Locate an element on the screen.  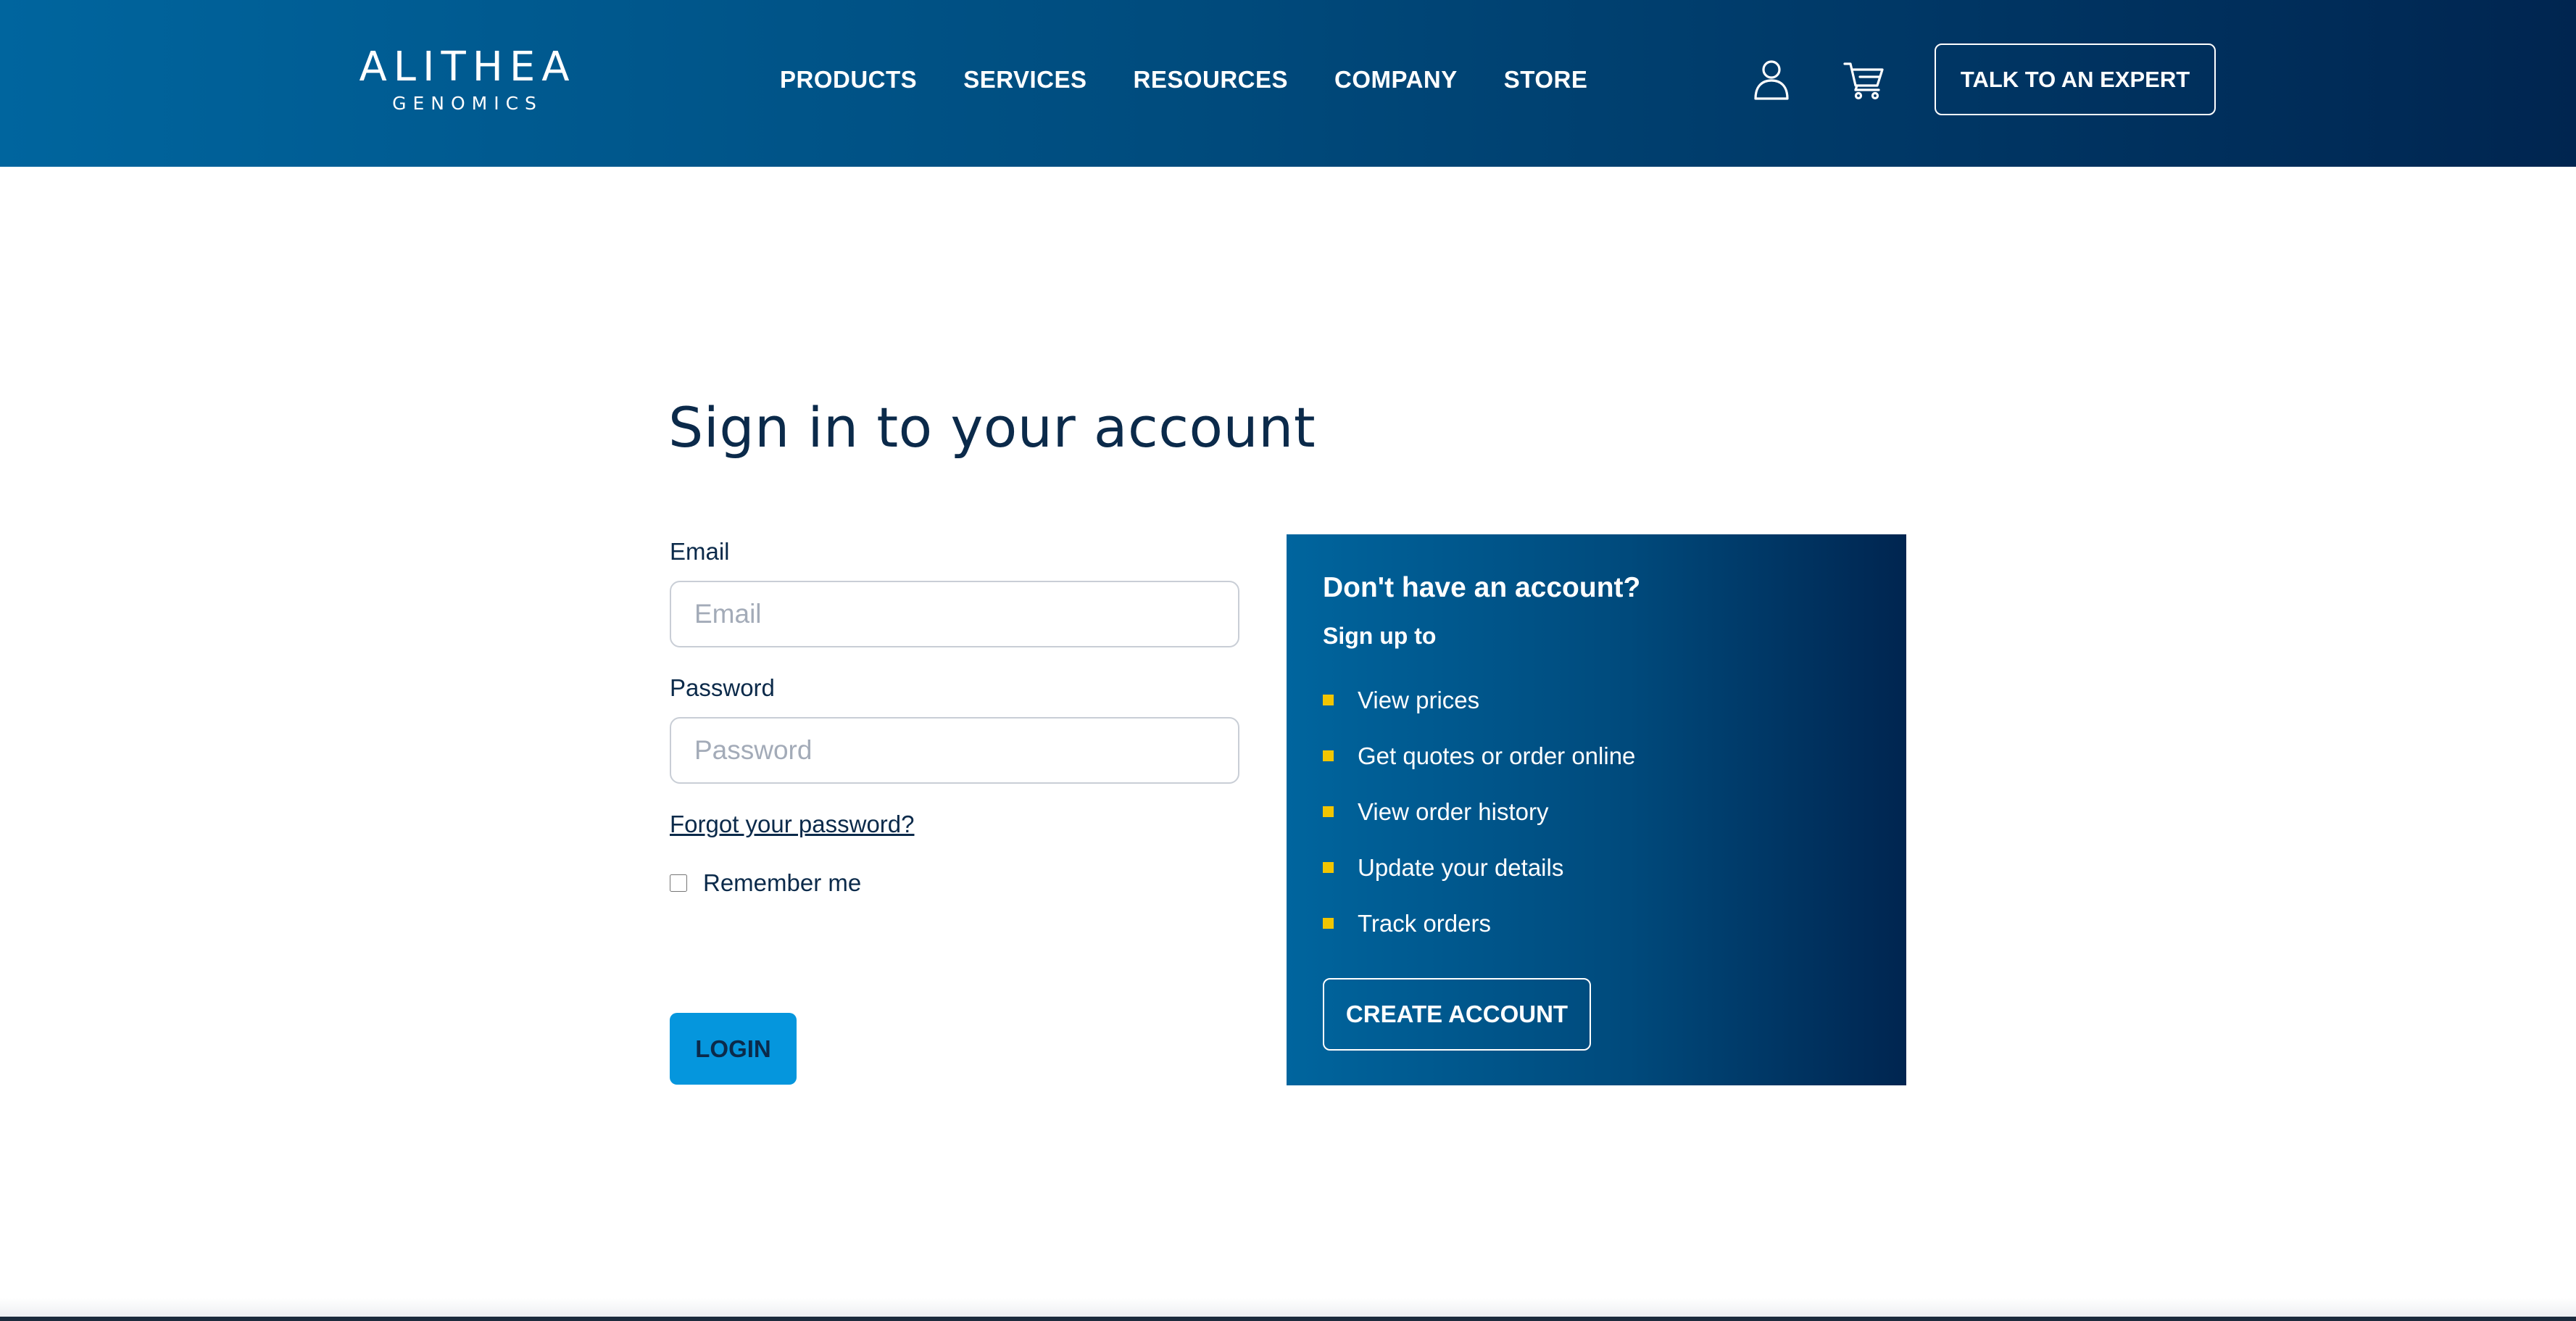
email-field is located at coordinates (954, 614).